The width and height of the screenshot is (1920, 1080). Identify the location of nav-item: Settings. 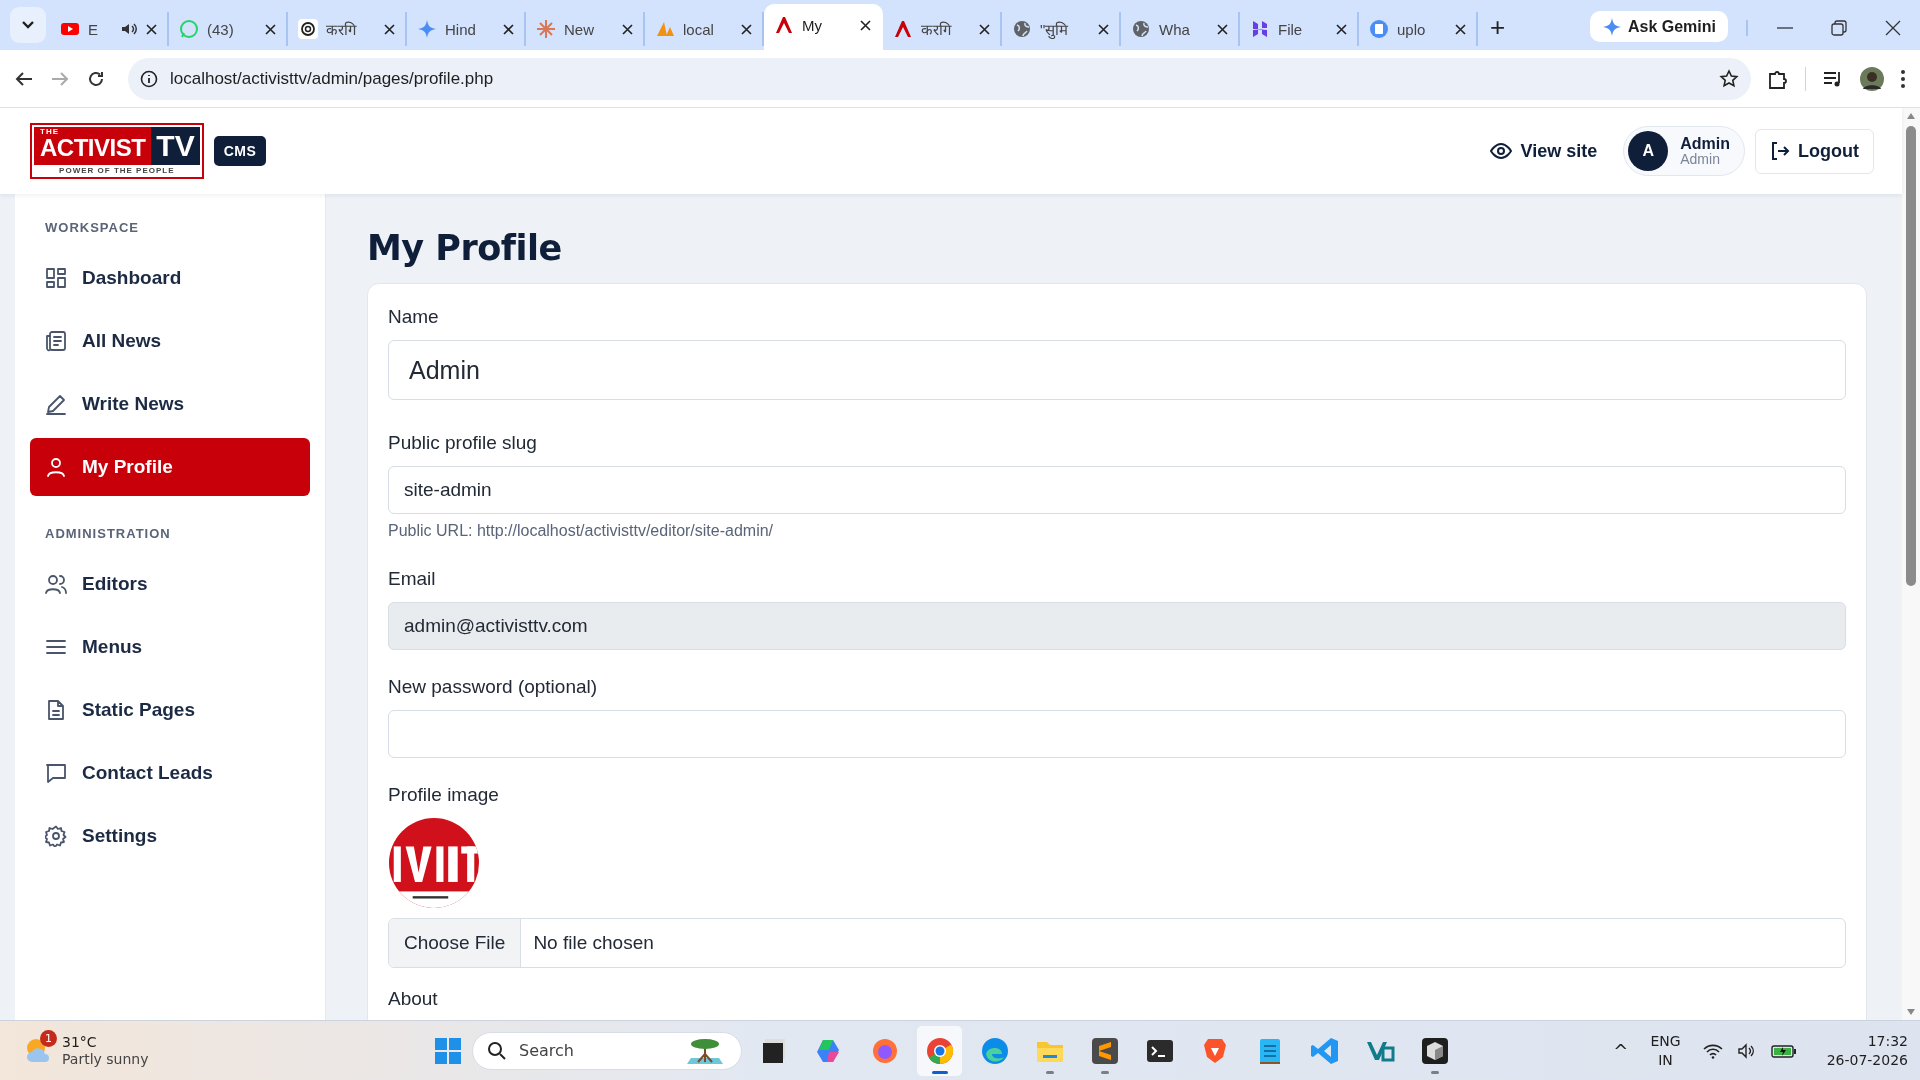
(170, 836).